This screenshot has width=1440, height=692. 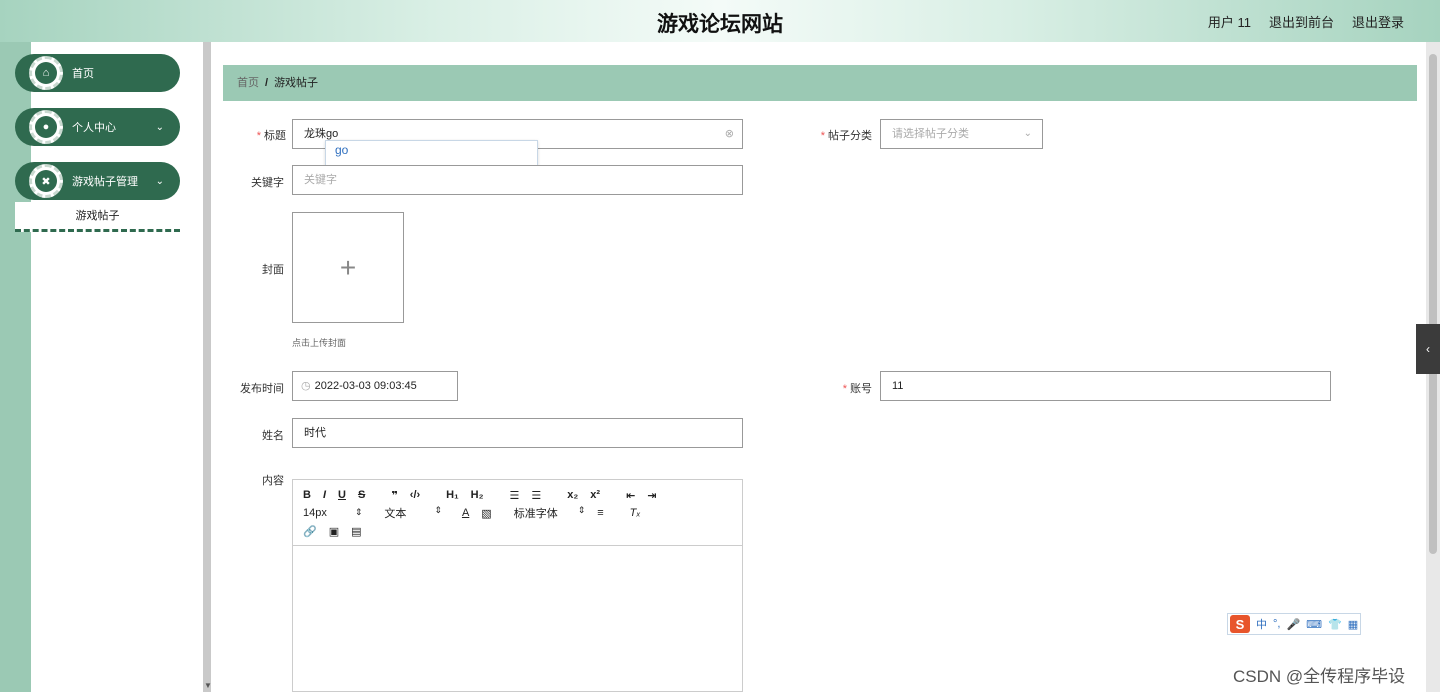 What do you see at coordinates (630, 495) in the screenshot?
I see `outdent-icon: ⇤` at bounding box center [630, 495].